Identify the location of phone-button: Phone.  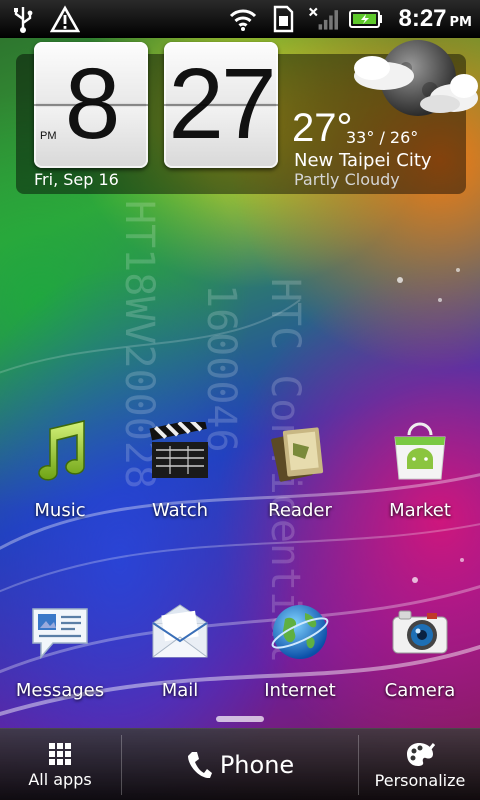
(240, 764).